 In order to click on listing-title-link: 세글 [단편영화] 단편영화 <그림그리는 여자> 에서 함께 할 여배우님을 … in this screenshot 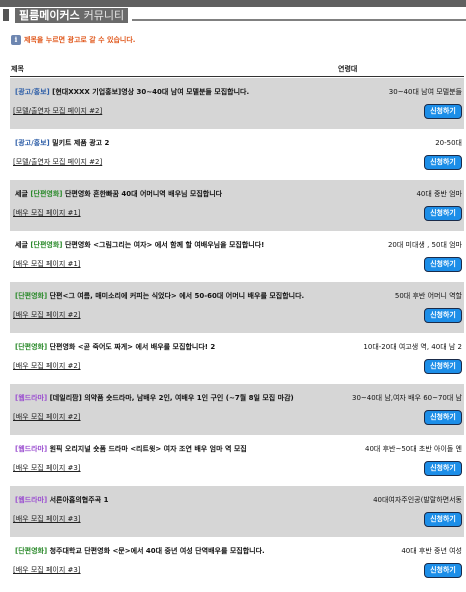, I will do `click(139, 245)`.